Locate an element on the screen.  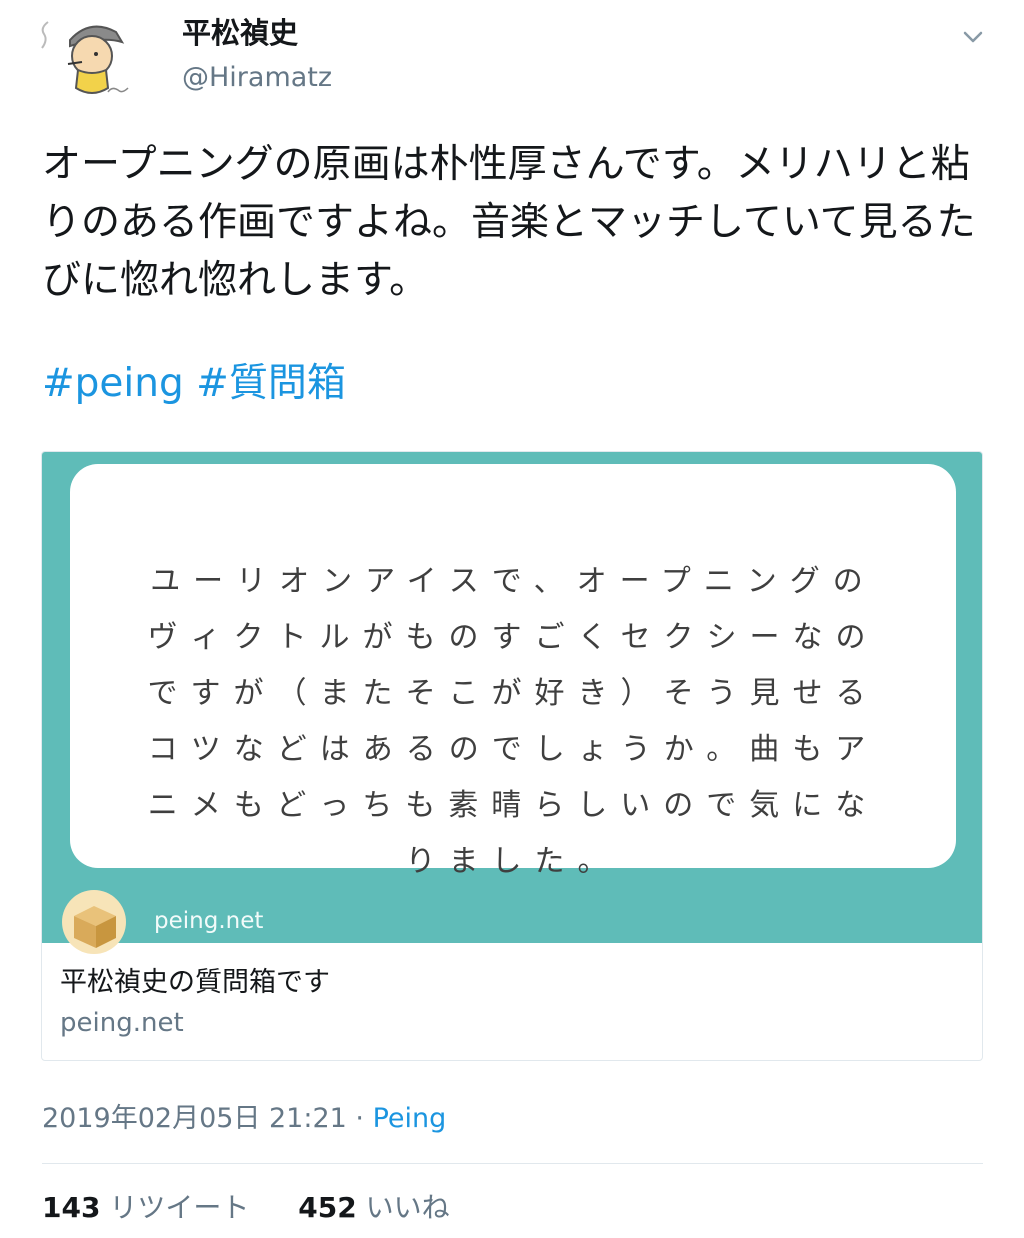
likes-label: いいね is located at coordinates (407, 1207).